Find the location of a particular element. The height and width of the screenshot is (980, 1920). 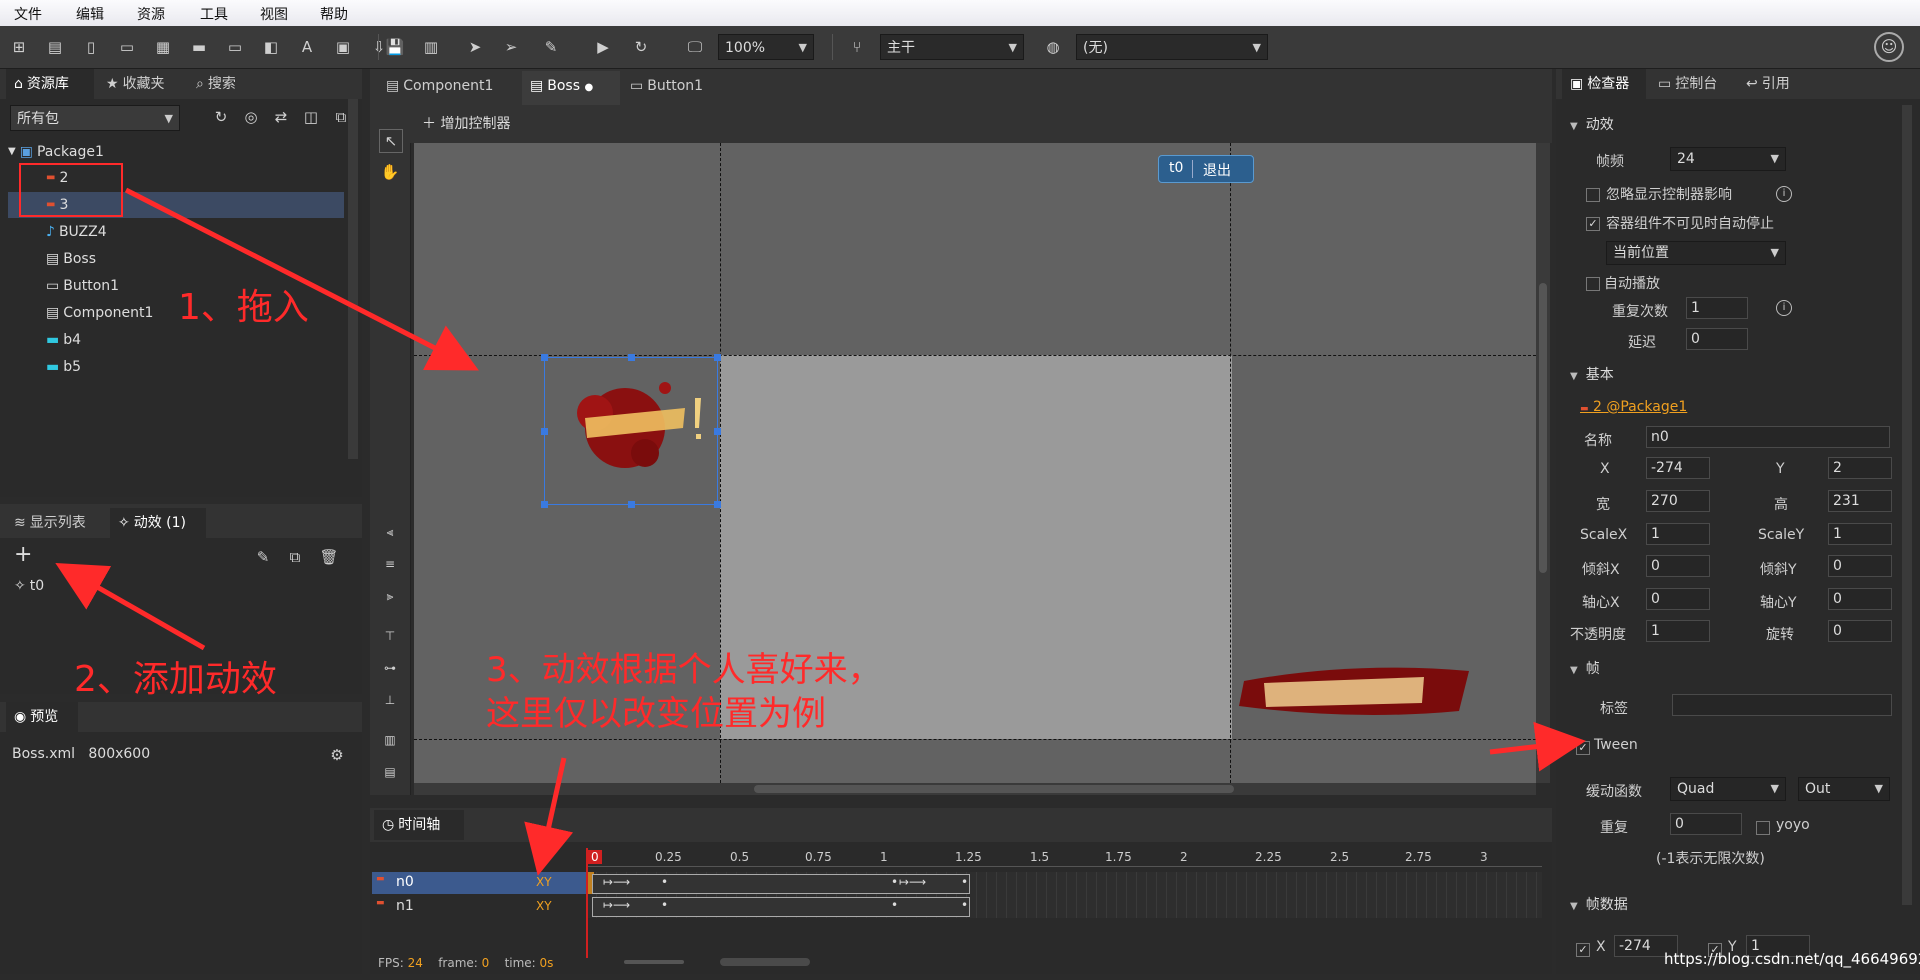

arrow-add-transition is located at coordinates (130, 607).